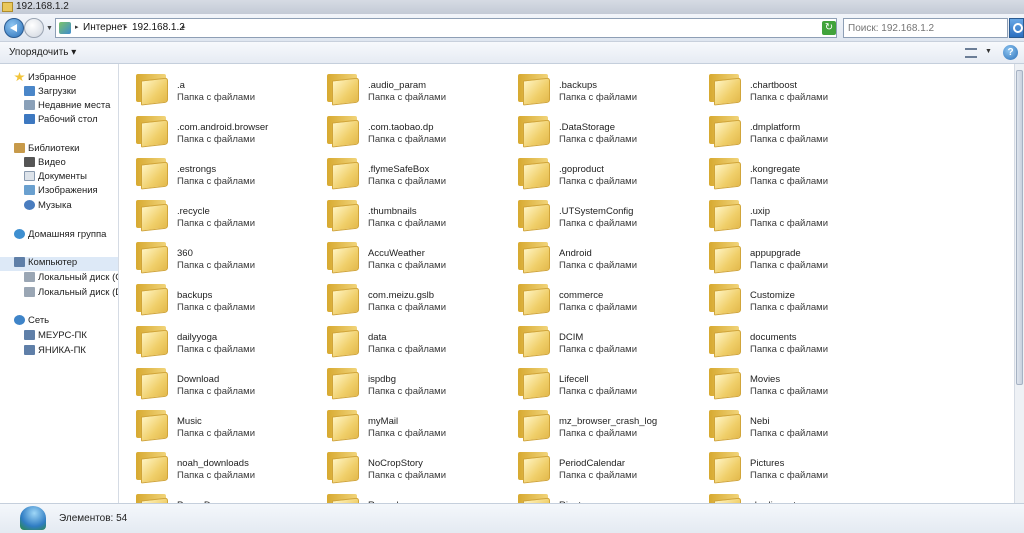  I want to click on list-item: Music Папка с файлами, so click(220, 425).